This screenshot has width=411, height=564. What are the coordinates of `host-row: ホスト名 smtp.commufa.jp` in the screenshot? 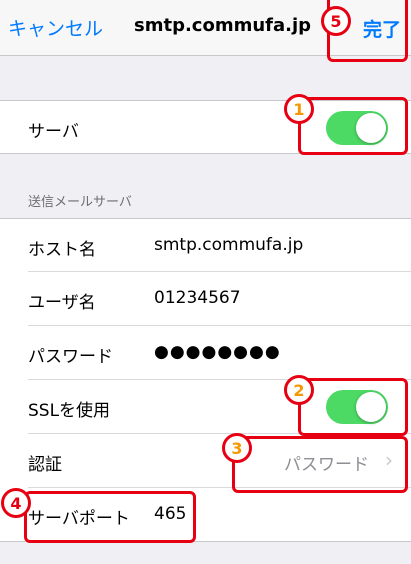 It's located at (205, 245).